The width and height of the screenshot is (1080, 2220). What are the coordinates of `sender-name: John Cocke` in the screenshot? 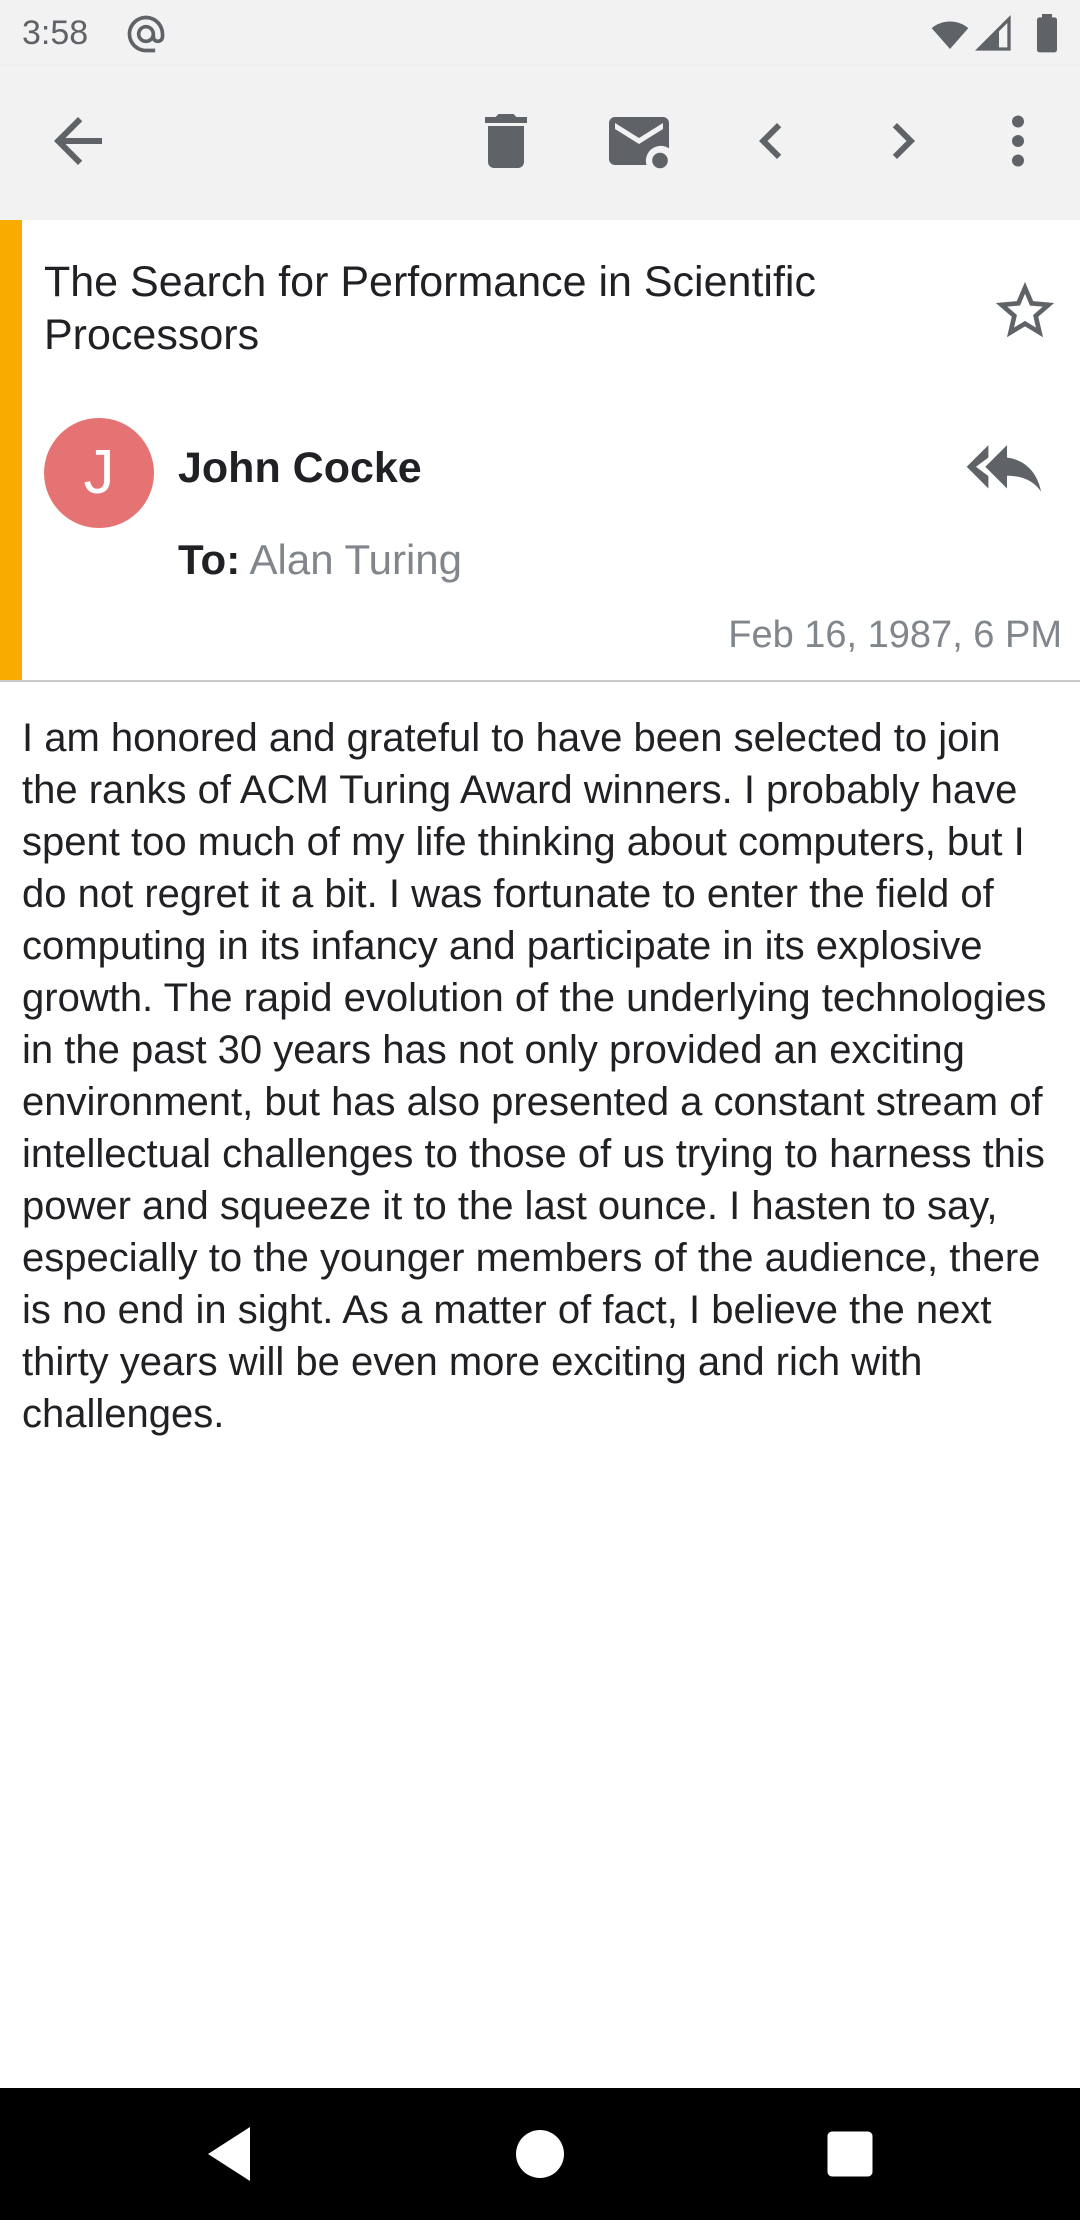 It's located at (300, 468).